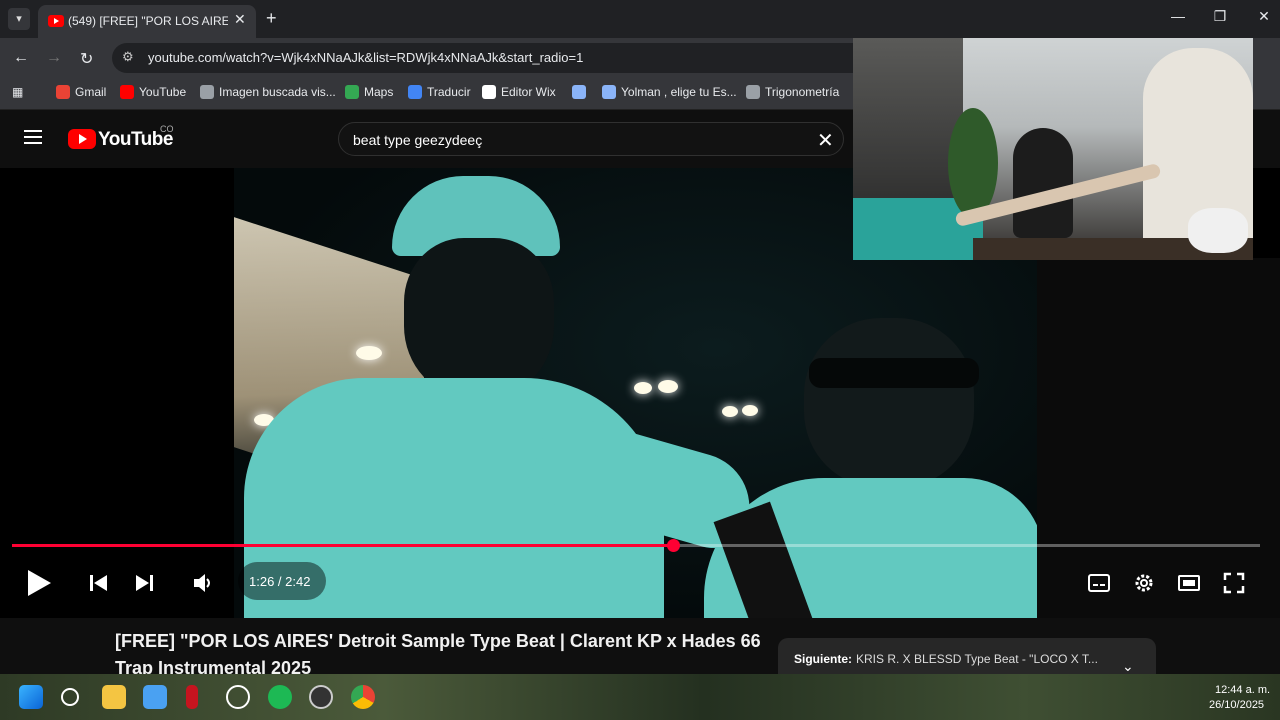 The width and height of the screenshot is (1280, 720). I want to click on bookmark-item, so click(581, 92).